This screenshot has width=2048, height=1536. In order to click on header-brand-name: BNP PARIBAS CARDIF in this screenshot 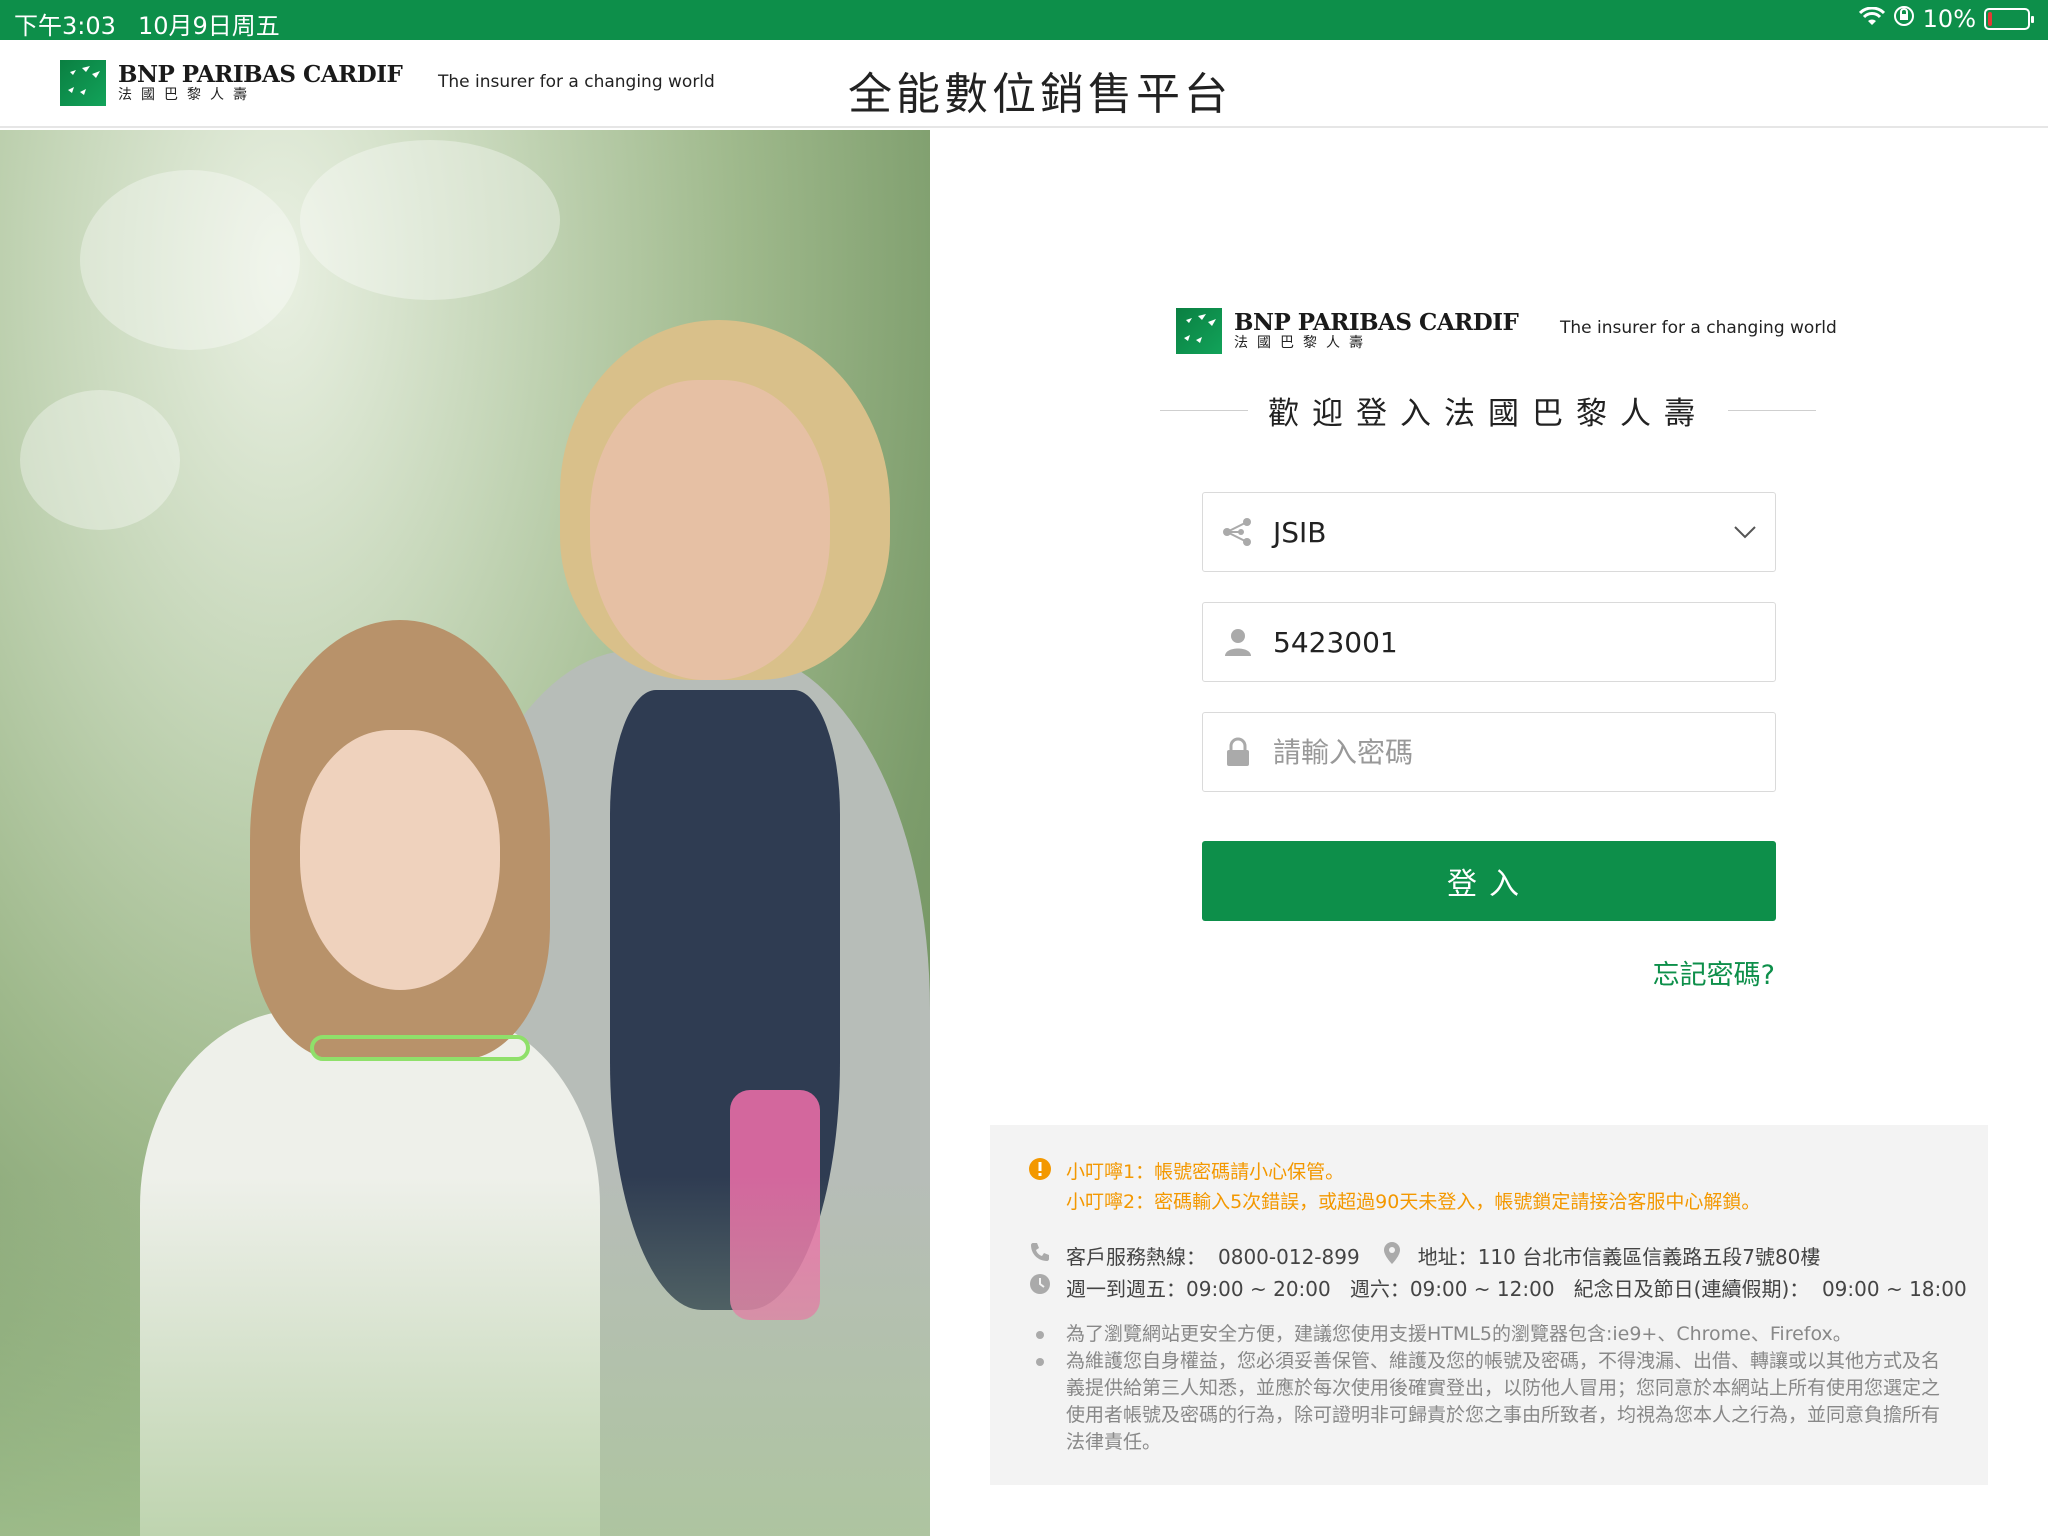, I will do `click(260, 74)`.